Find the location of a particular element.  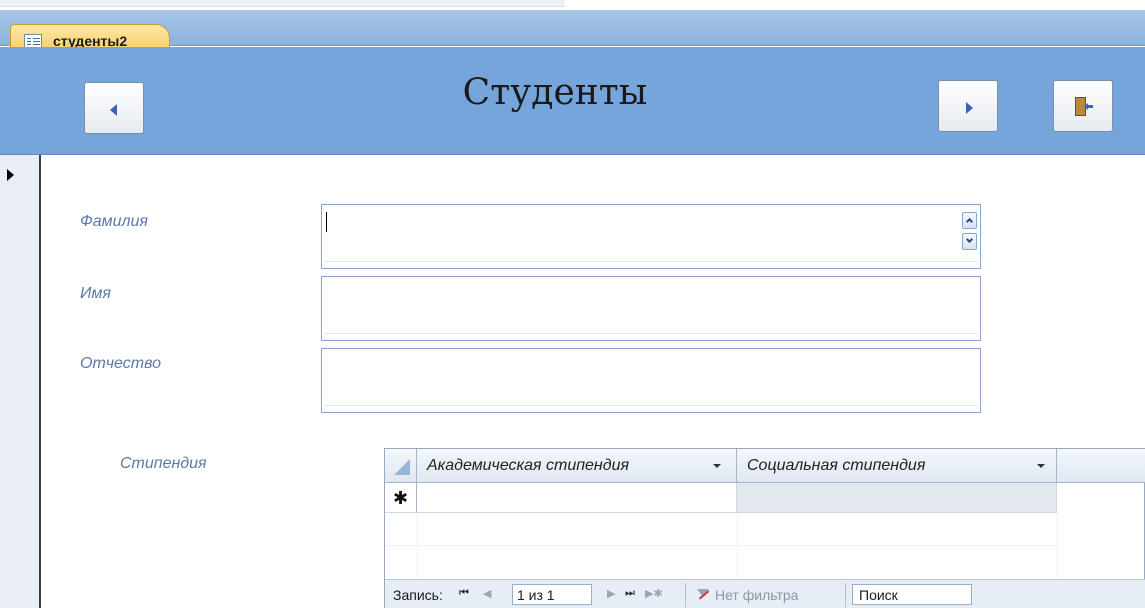

stipend-label: Стипендия is located at coordinates (163, 463).